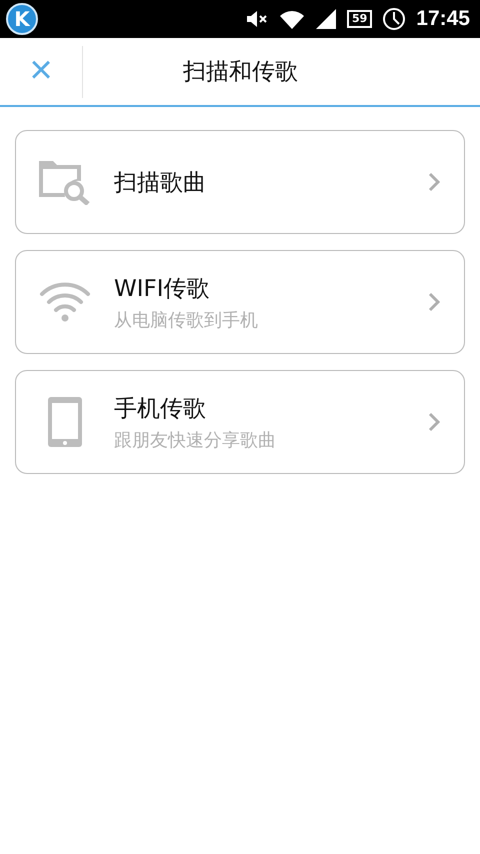 This screenshot has width=480, height=854. Describe the element at coordinates (65, 422) in the screenshot. I see `phone-icon` at that location.